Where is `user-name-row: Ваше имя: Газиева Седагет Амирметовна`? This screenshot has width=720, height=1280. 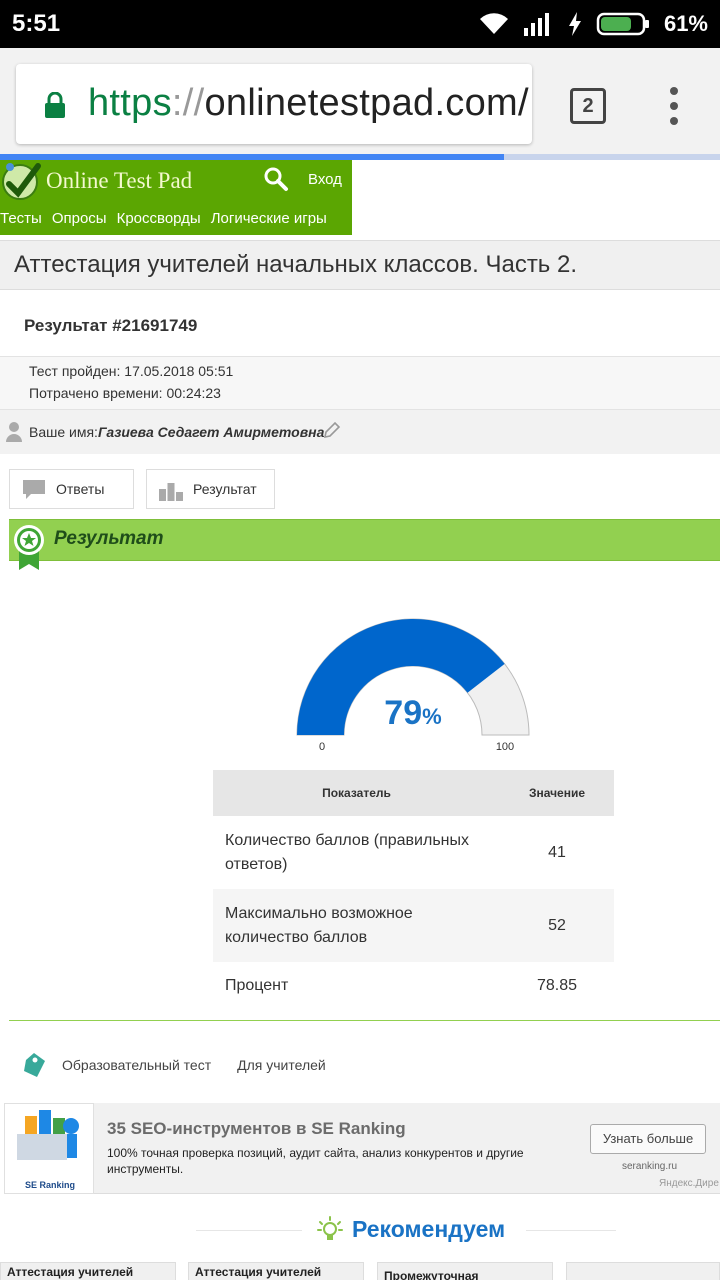 user-name-row: Ваше имя: Газиева Седагет Амирметовна is located at coordinates (360, 432).